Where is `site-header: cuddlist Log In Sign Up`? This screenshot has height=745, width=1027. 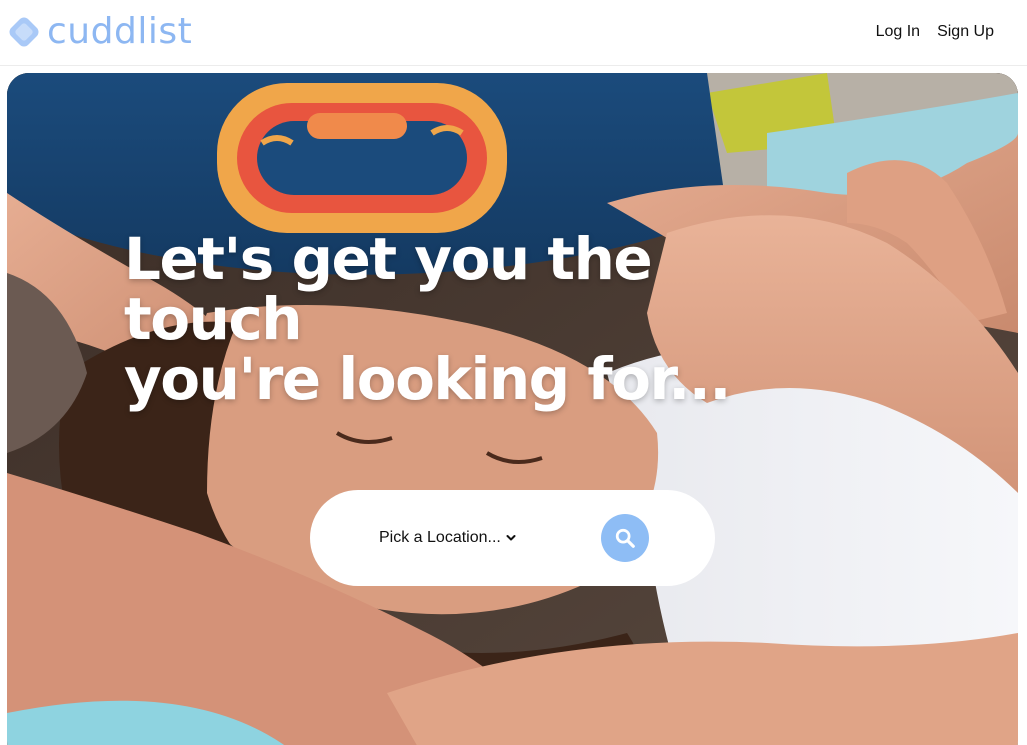 site-header: cuddlist Log In Sign Up is located at coordinates (513, 33).